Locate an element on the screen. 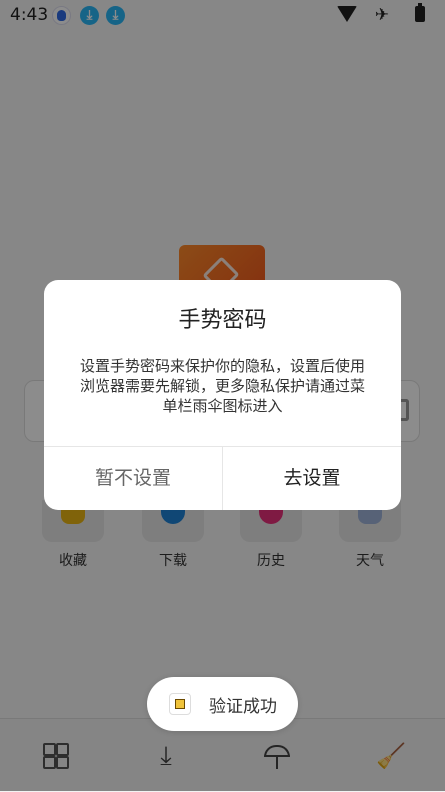  app-icon is located at coordinates (180, 704).